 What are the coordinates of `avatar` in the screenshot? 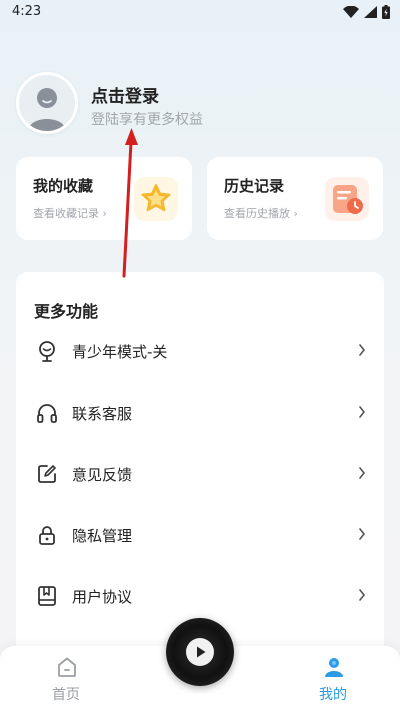 It's located at (47, 103).